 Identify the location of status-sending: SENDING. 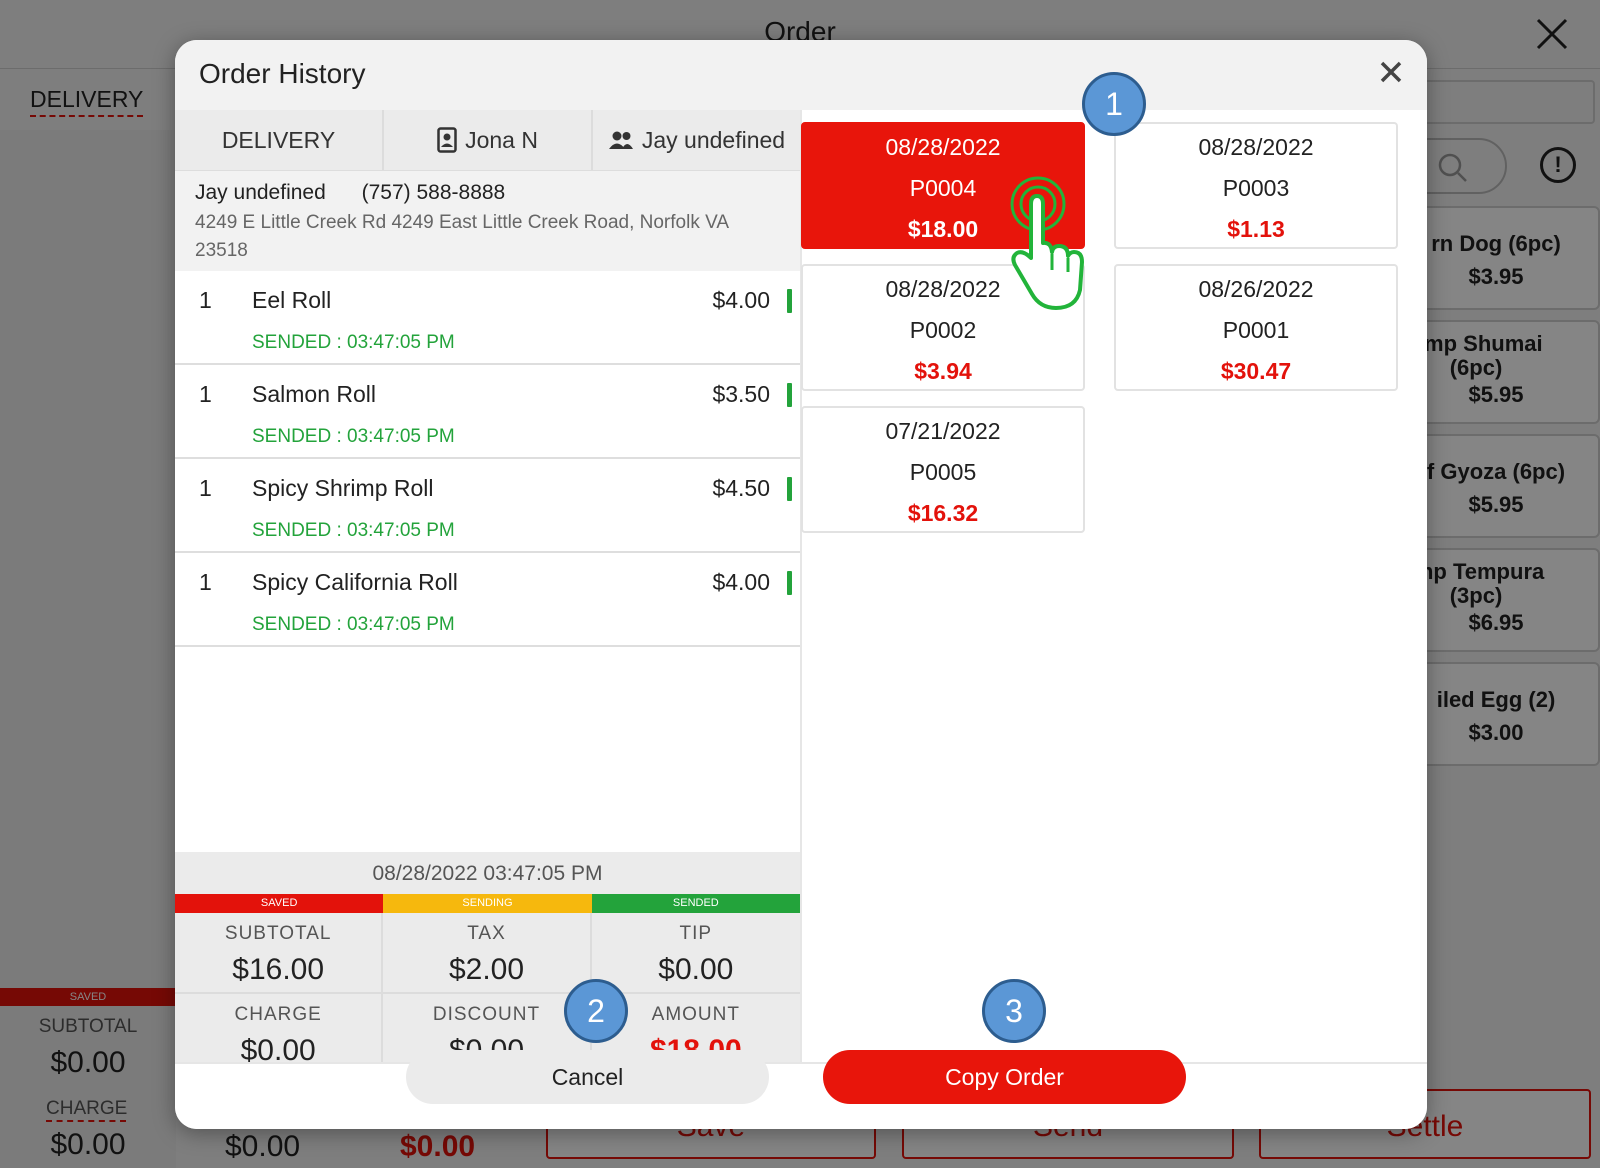
(487, 903).